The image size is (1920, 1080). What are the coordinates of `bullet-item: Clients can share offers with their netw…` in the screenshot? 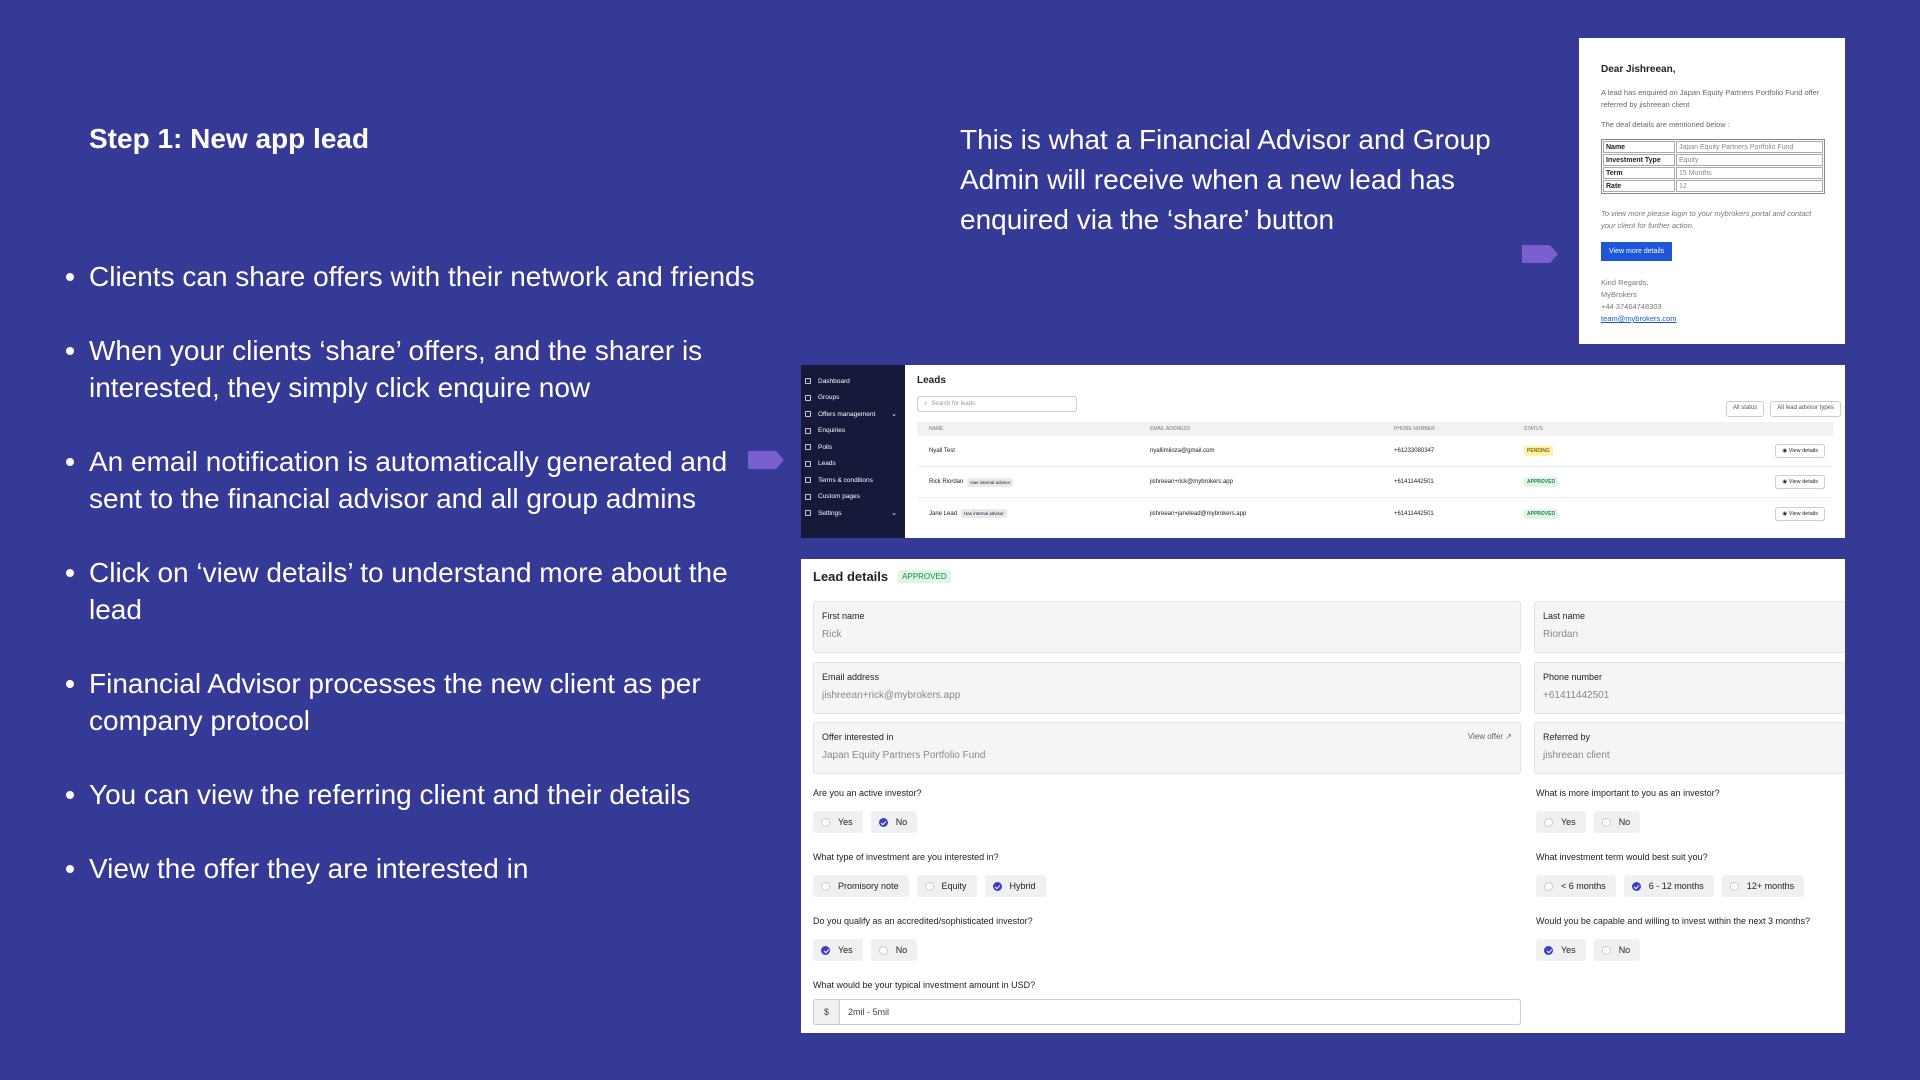 It's located at (410, 276).